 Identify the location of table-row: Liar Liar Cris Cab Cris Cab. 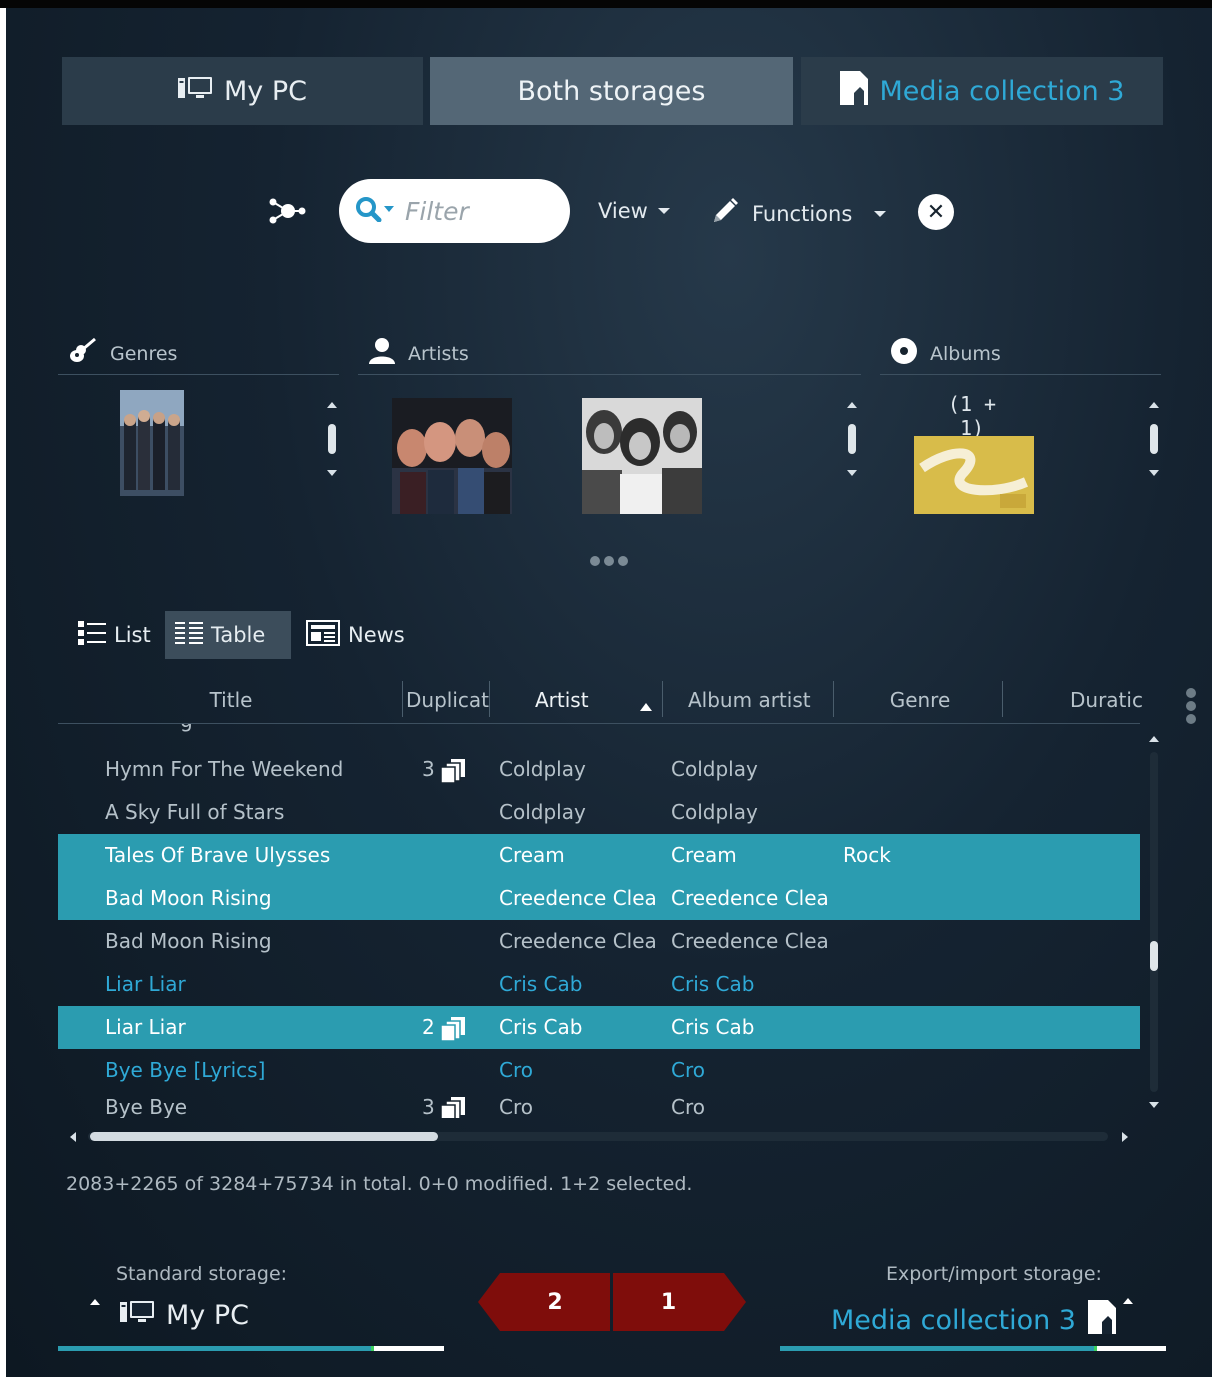
(599, 984).